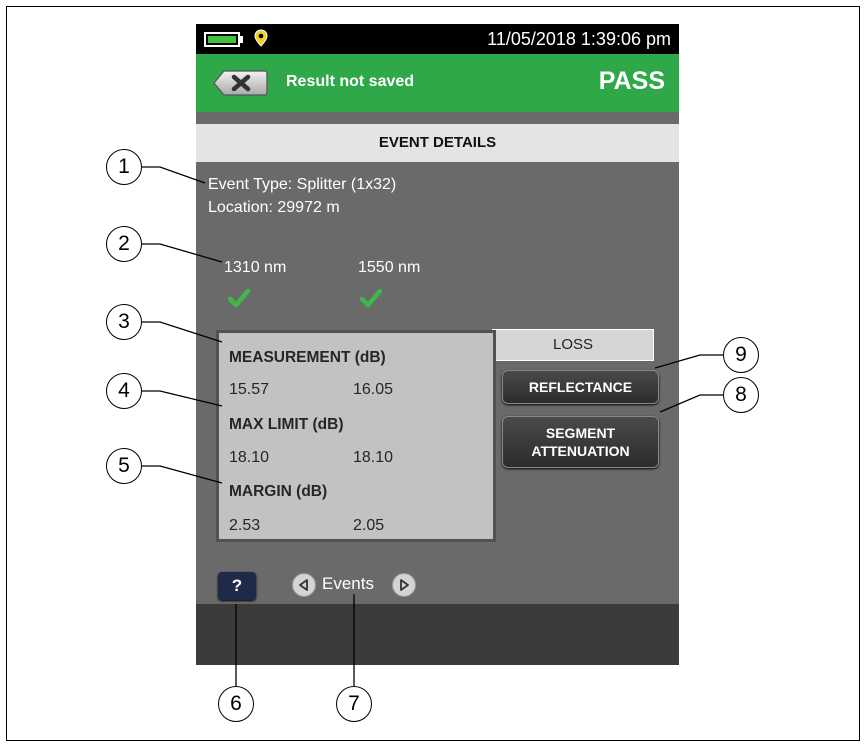 The image size is (868, 749). I want to click on callout-5: 5, so click(124, 466).